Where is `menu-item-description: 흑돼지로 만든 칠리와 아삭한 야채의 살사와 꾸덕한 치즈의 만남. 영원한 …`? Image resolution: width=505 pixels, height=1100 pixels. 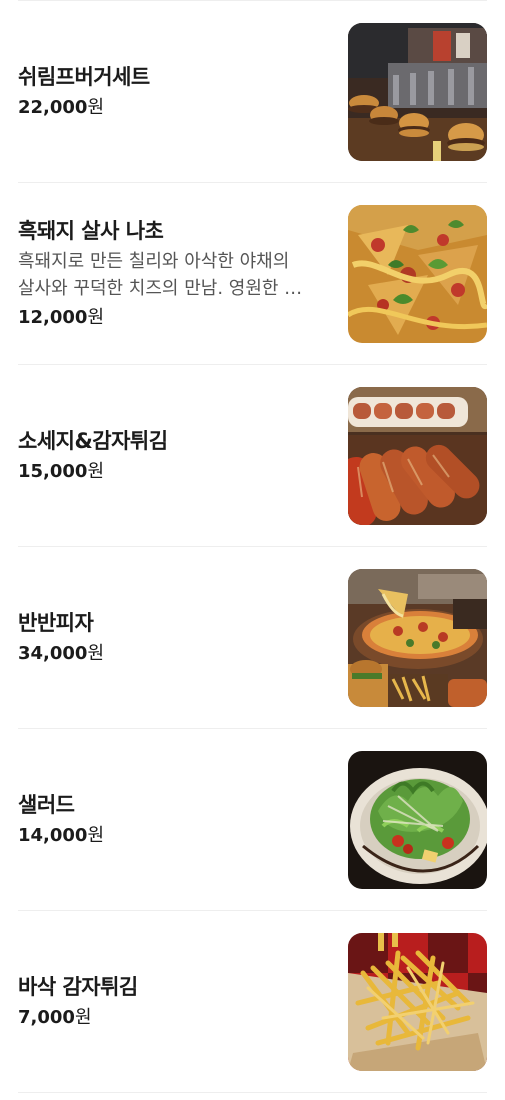
menu-item-description: 흑돼지로 만든 칠리와 아삭한 야채의 살사와 꾸덕한 치즈의 만남. 영원한 … is located at coordinates (170, 275).